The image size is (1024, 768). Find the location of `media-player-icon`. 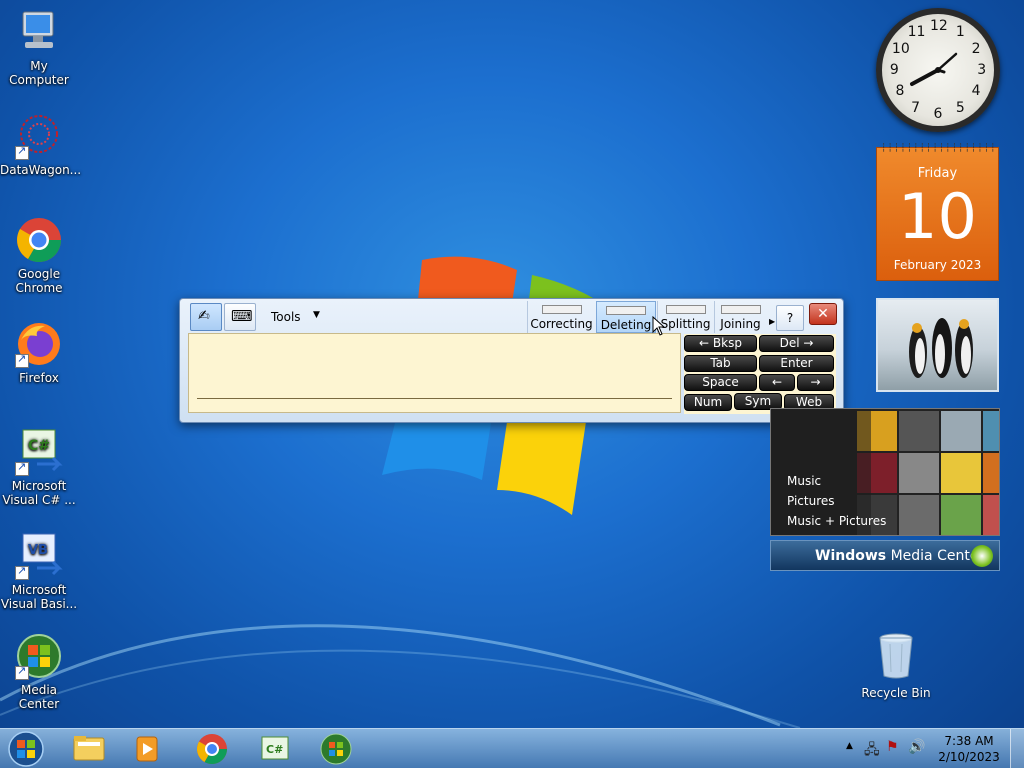

media-player-icon is located at coordinates (147, 749).